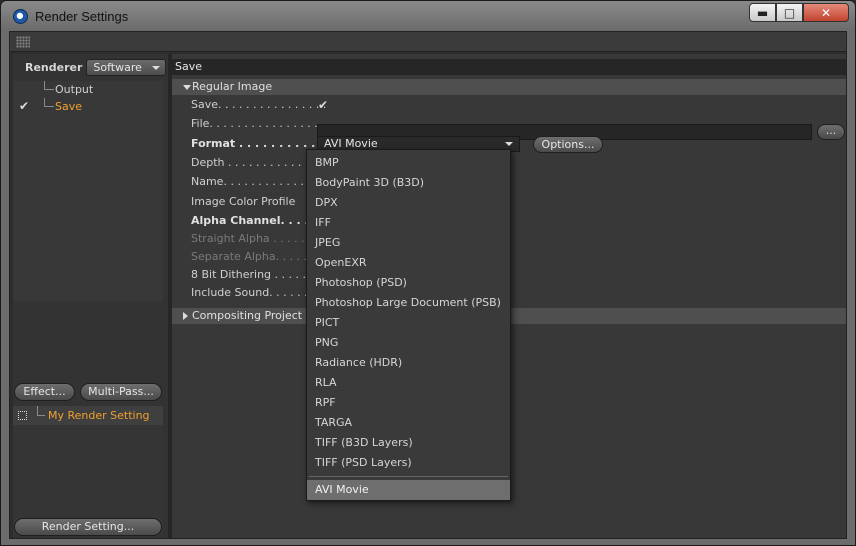 The height and width of the screenshot is (546, 856). What do you see at coordinates (252, 274) in the screenshot?
I see `prop-8bit-dithering: 8 Bit Dithering . . . . . .` at bounding box center [252, 274].